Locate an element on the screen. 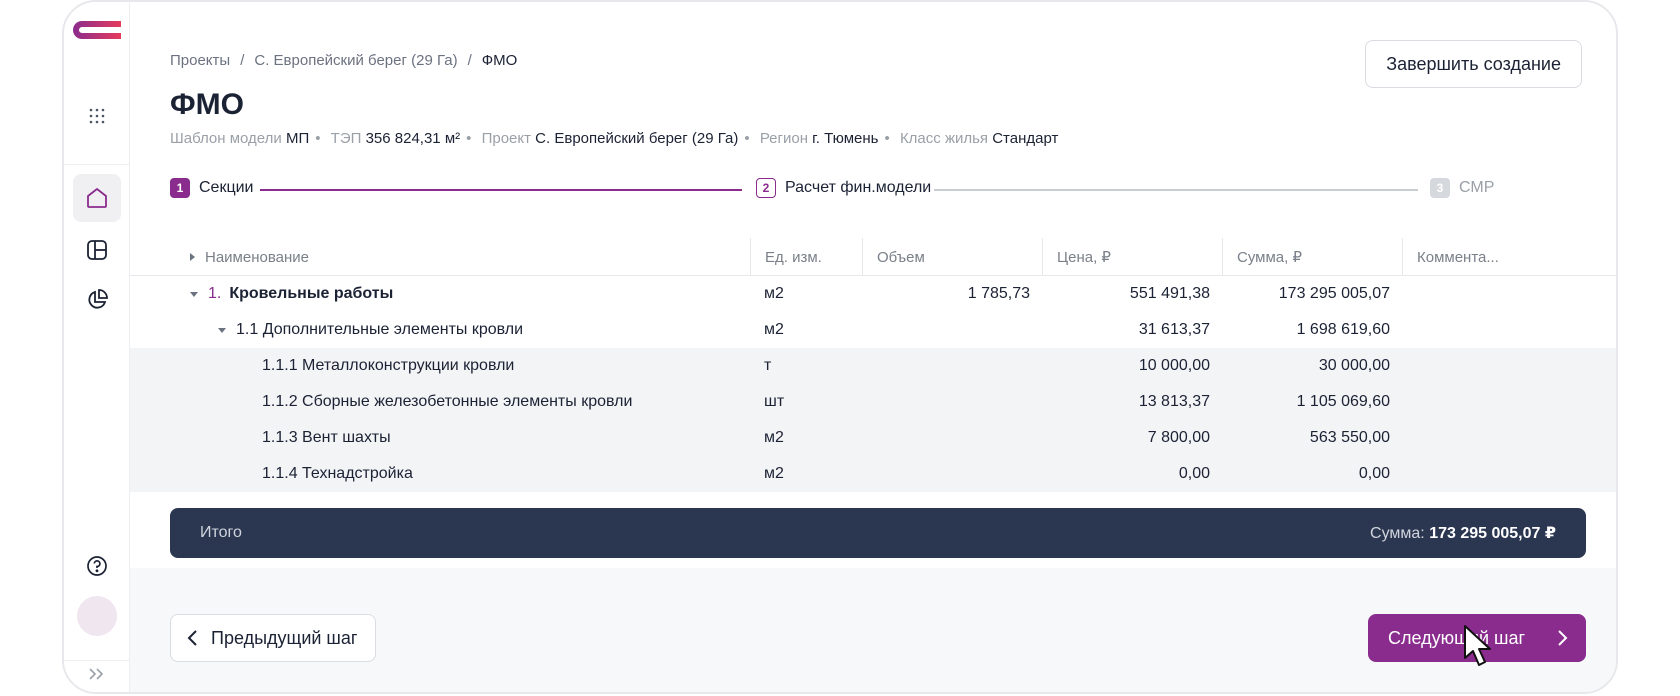  row-sum: 0,00 is located at coordinates (1374, 473).